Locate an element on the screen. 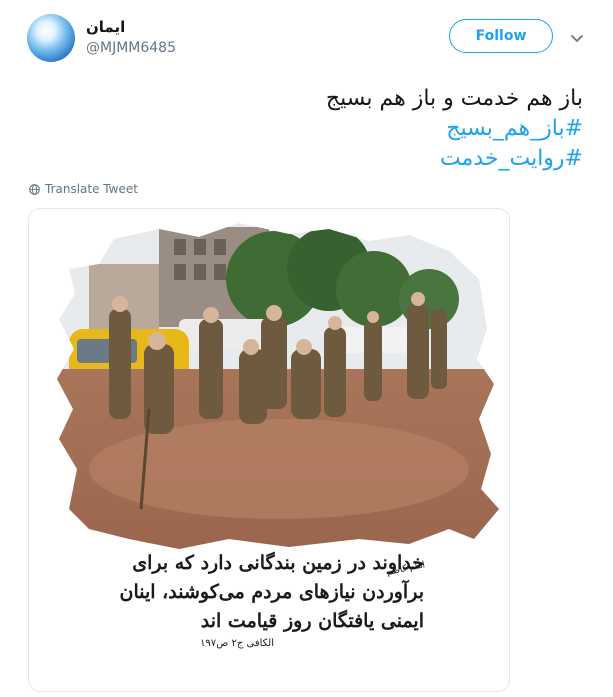 The image size is (613, 697). avatar is located at coordinates (51, 38).